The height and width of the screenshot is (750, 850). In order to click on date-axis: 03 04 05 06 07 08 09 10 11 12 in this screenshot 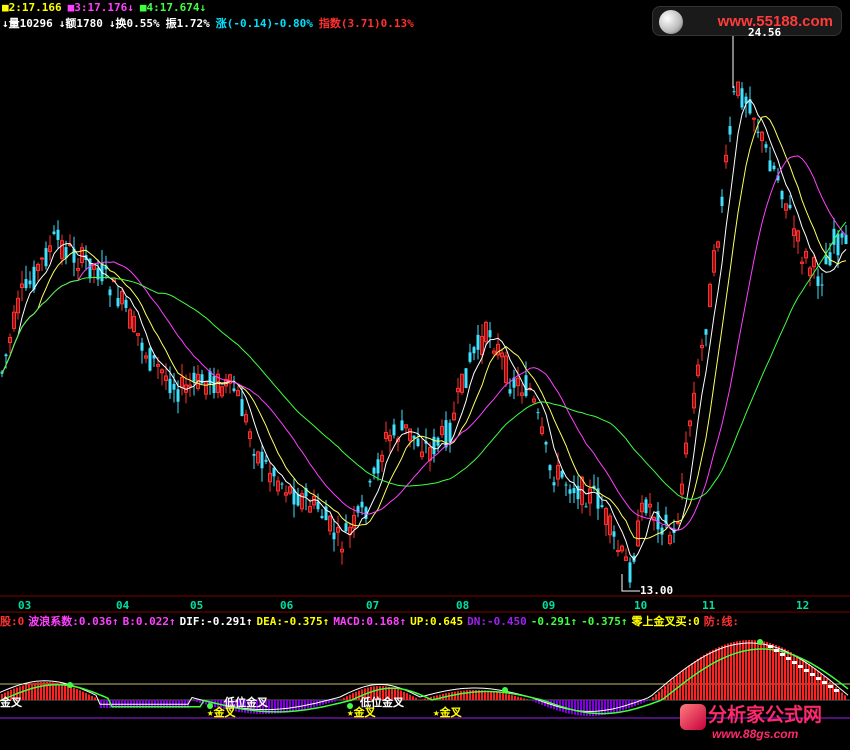, I will do `click(425, 604)`.